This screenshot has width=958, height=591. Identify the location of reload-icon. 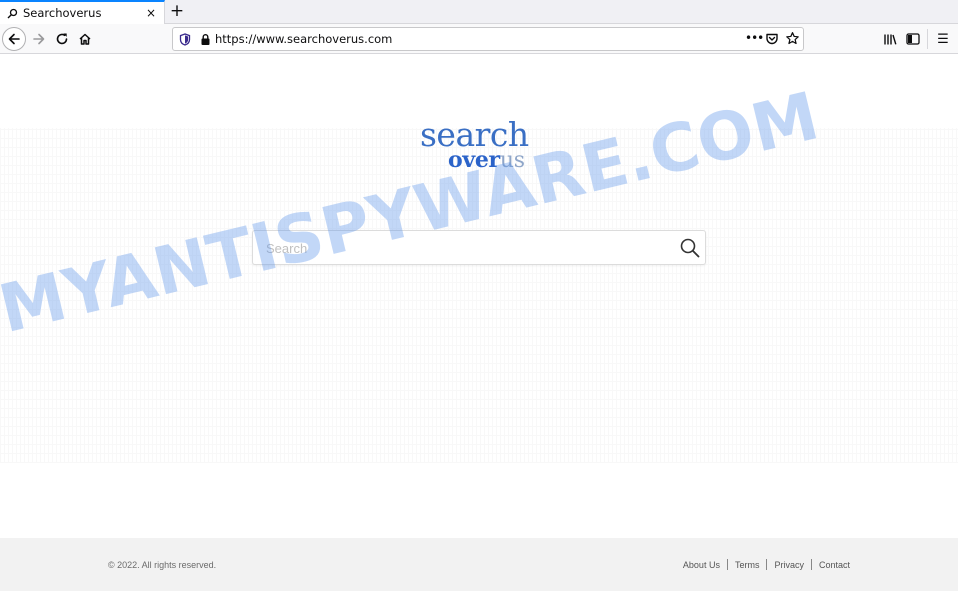
(62, 39).